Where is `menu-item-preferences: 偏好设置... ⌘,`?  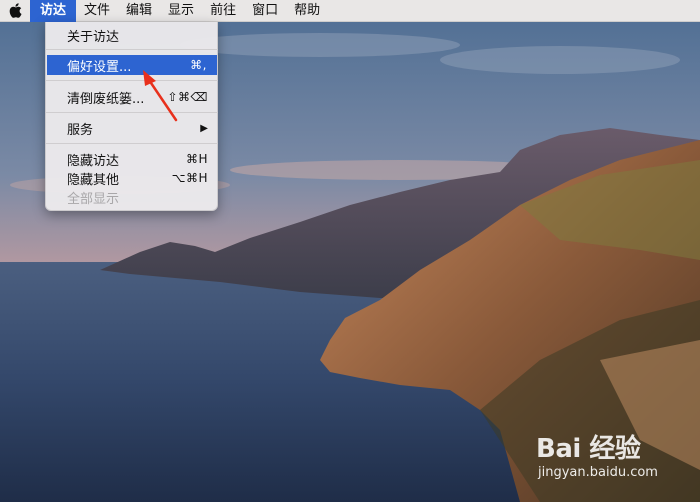 menu-item-preferences: 偏好设置... ⌘, is located at coordinates (132, 65).